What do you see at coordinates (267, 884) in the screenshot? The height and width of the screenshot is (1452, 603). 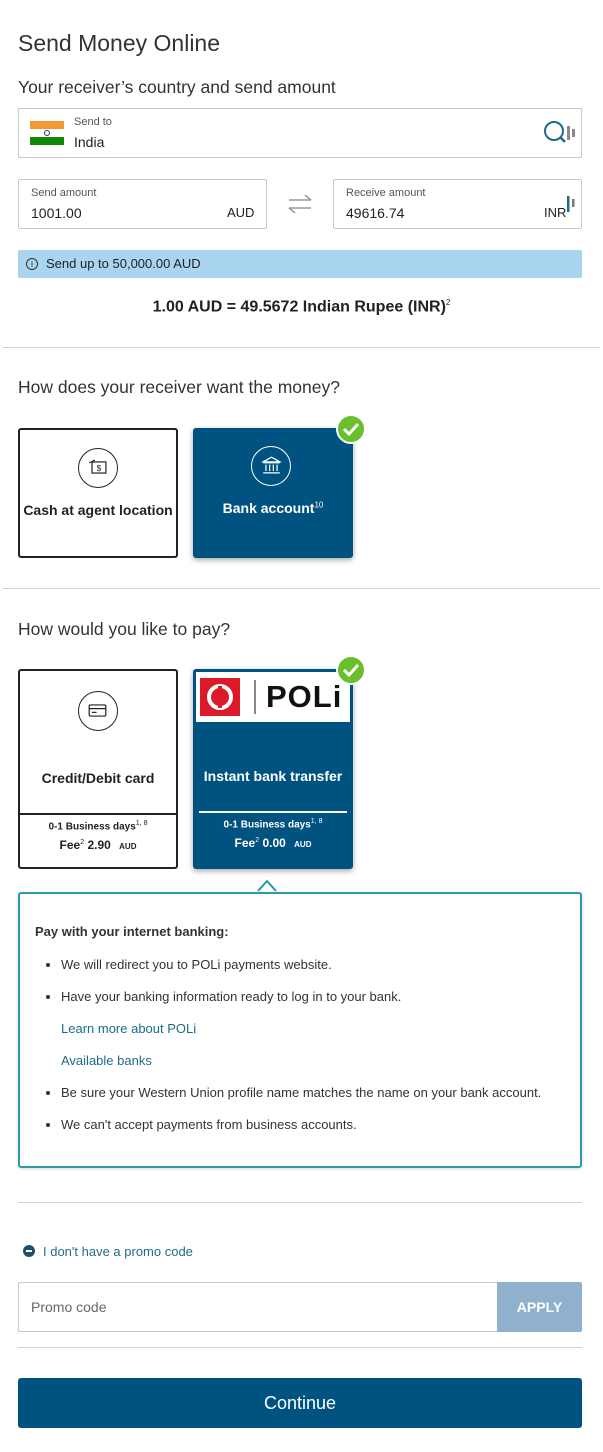 I see `chevron-up-icon` at bounding box center [267, 884].